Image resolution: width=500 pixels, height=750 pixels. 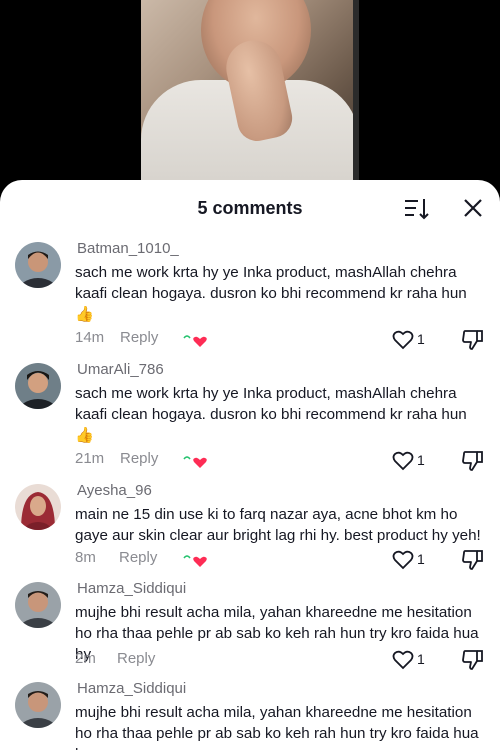 What do you see at coordinates (356, 90) in the screenshot?
I see `video-mirror-edge` at bounding box center [356, 90].